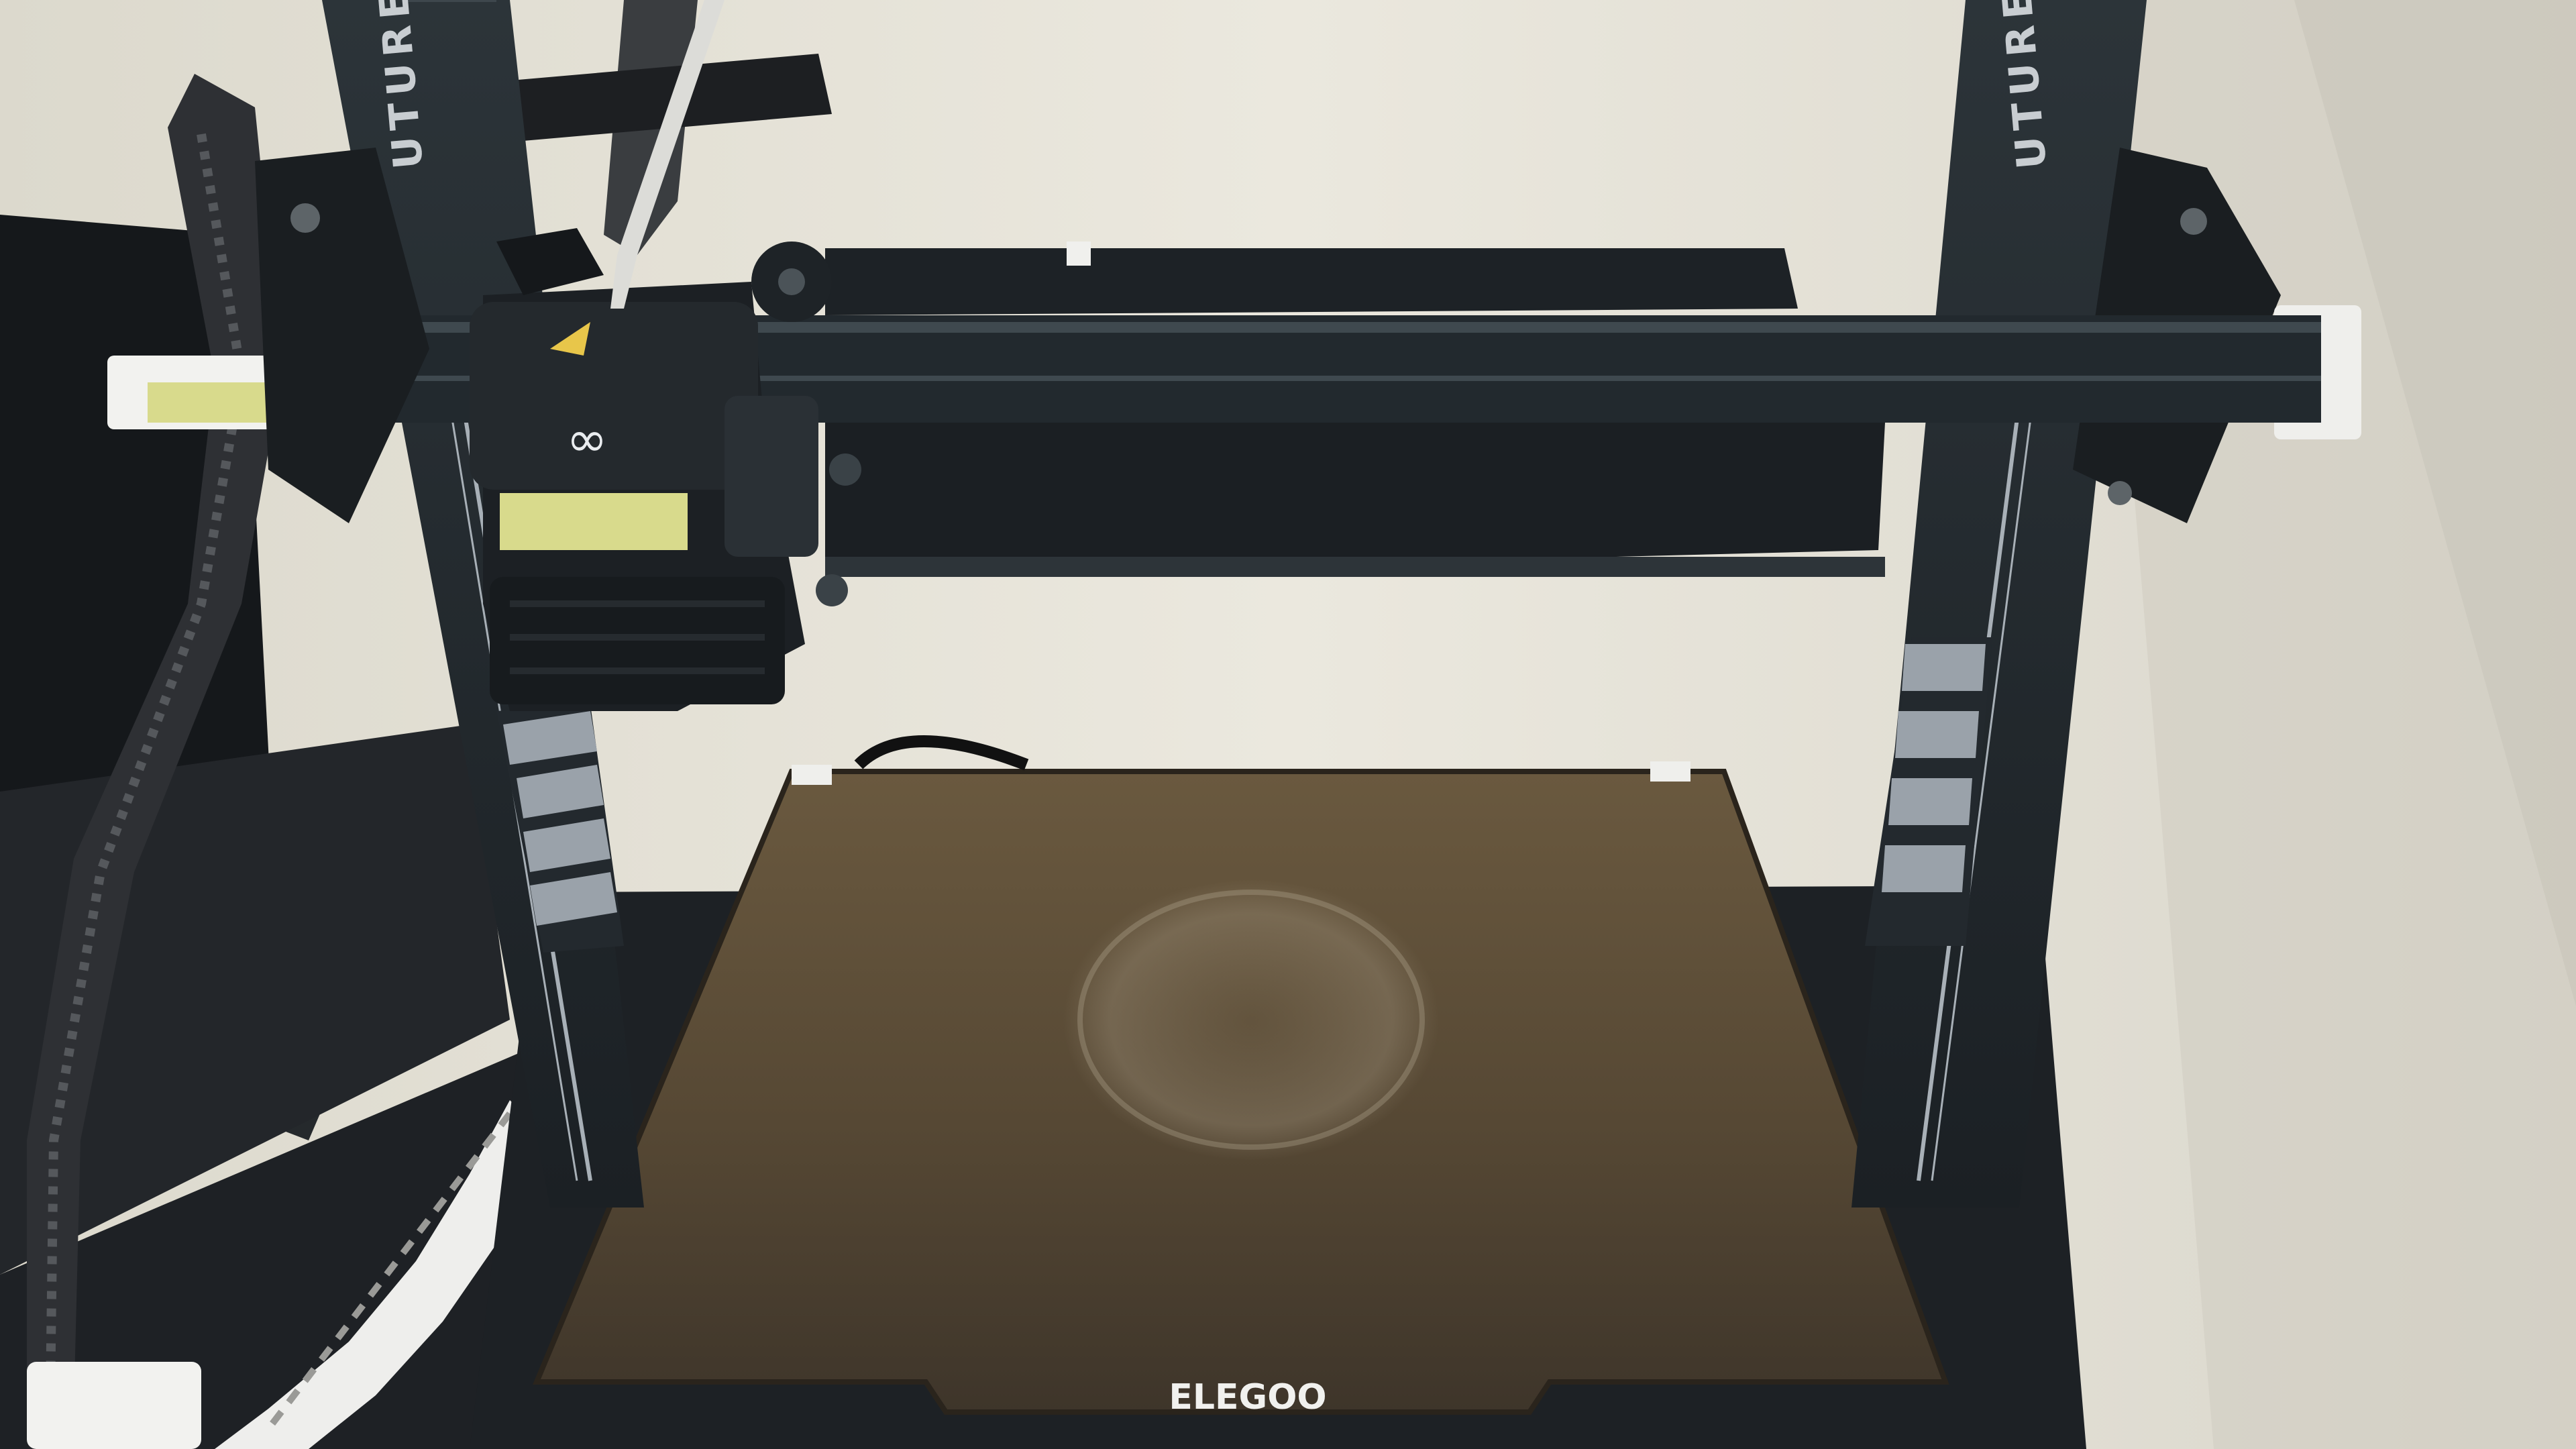 This screenshot has height=1449, width=2576. Describe the element at coordinates (305, 218) in the screenshot. I see `left-bracket-screw-icon` at that location.